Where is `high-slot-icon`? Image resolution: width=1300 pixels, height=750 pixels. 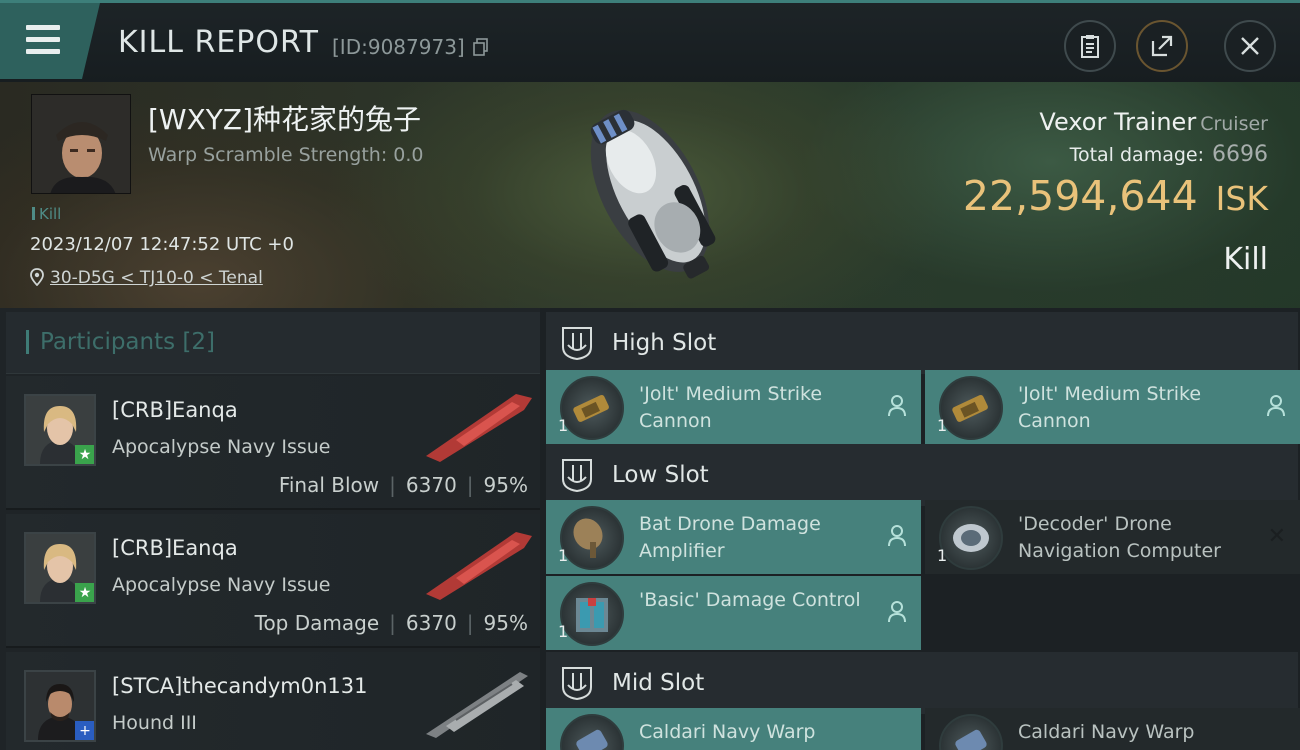
high-slot-icon is located at coordinates (577, 344).